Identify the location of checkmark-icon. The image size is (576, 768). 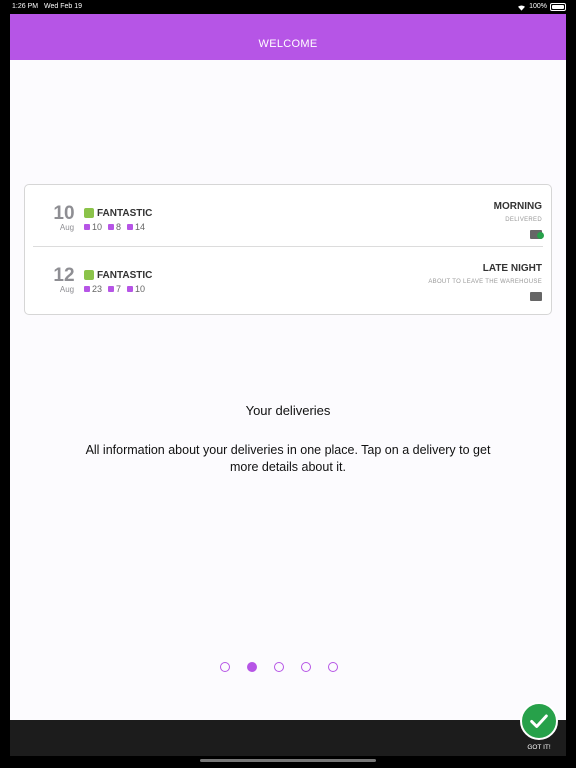
(539, 721).